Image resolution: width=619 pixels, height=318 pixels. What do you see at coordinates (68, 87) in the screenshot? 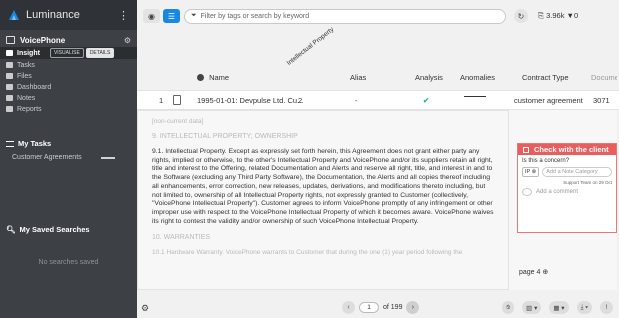
I see `sidebar-item-dashboard: Dashboard` at bounding box center [68, 87].